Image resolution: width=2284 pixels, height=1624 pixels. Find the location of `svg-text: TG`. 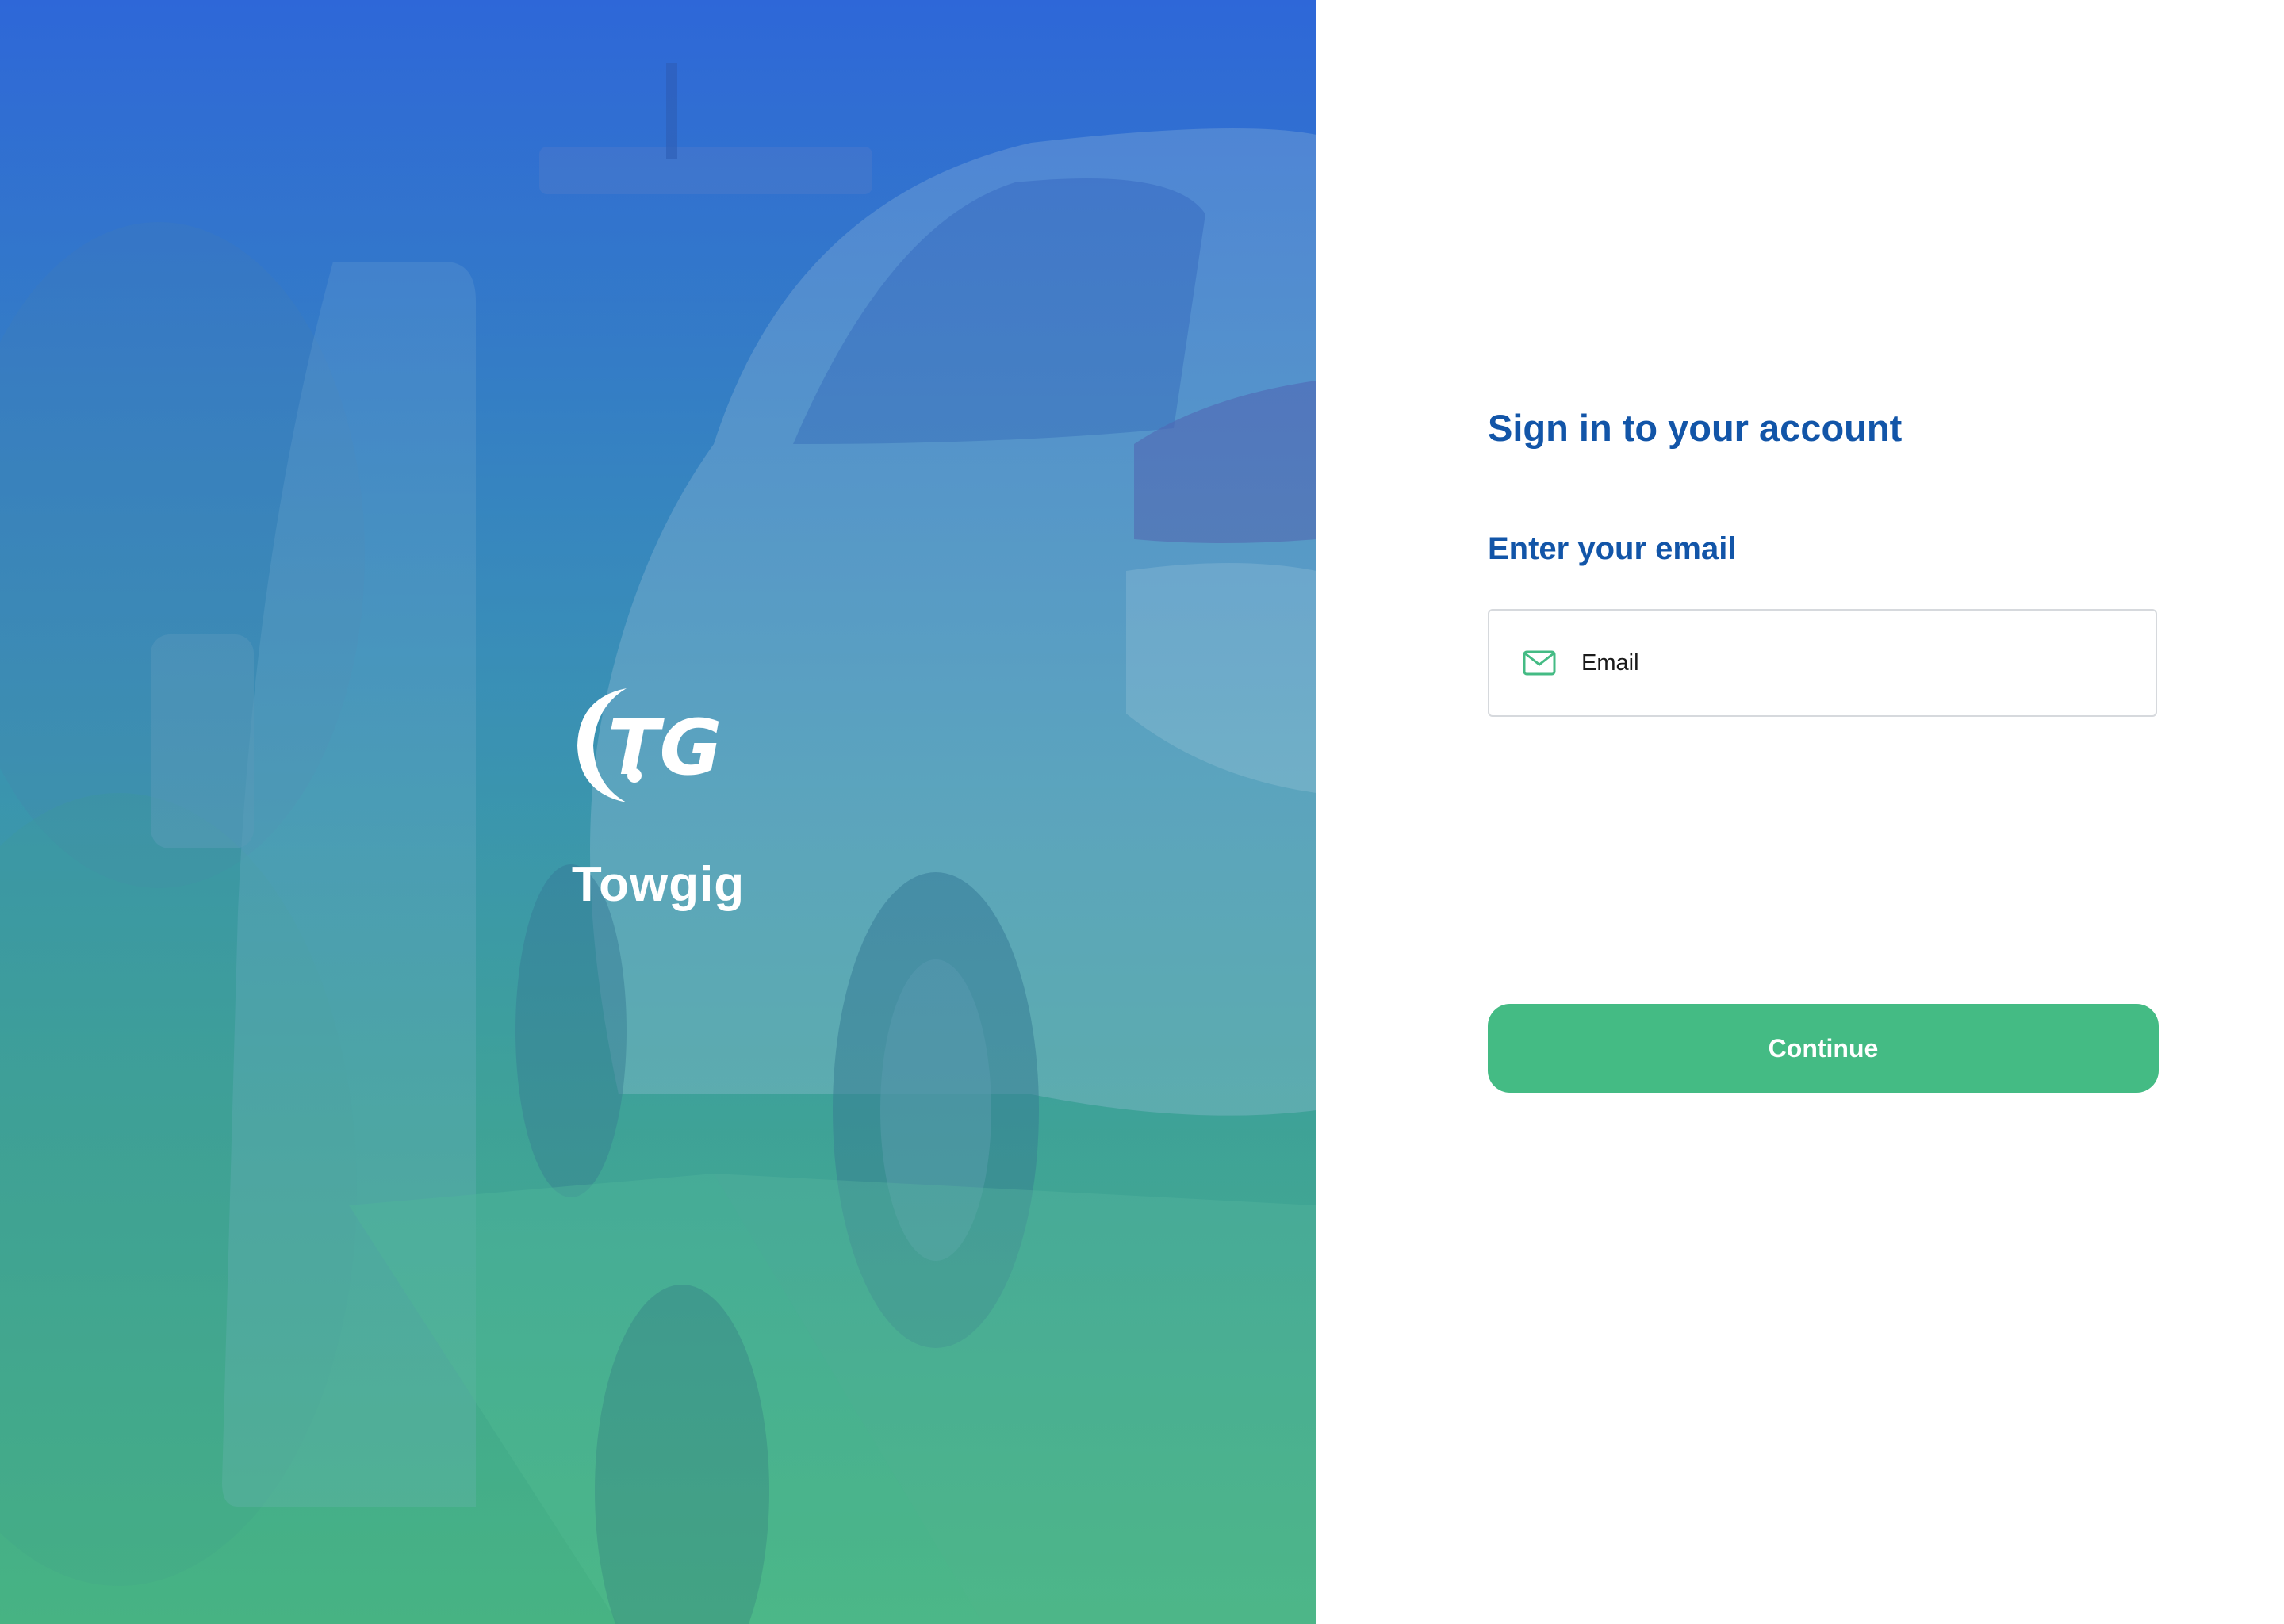

svg-text: TG is located at coordinates (664, 747).